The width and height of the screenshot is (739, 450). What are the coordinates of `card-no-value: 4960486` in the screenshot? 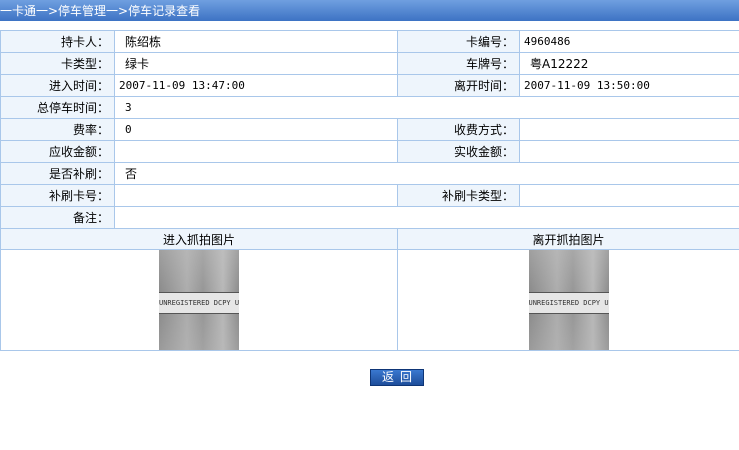 It's located at (629, 41).